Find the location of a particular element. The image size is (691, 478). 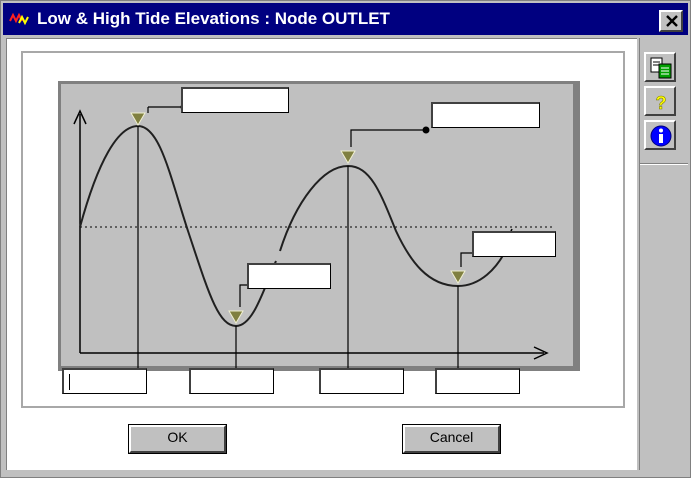

copy-icon is located at coordinates (661, 68).